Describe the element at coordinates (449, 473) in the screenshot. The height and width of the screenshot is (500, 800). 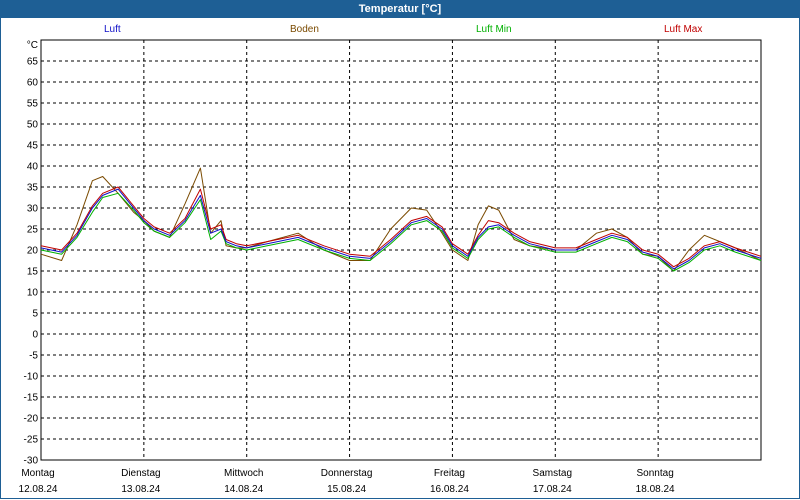
I see `x-tick-day-label: Freitag` at that location.